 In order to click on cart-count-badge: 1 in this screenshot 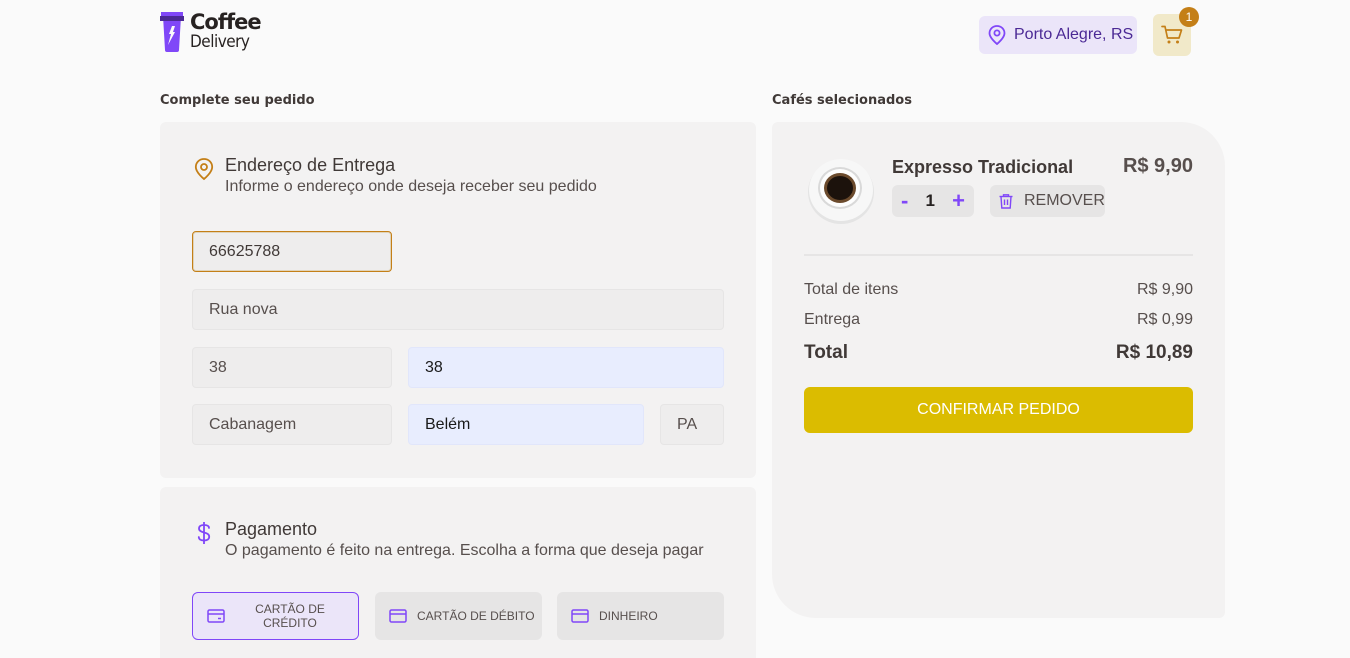, I will do `click(1189, 17)`.